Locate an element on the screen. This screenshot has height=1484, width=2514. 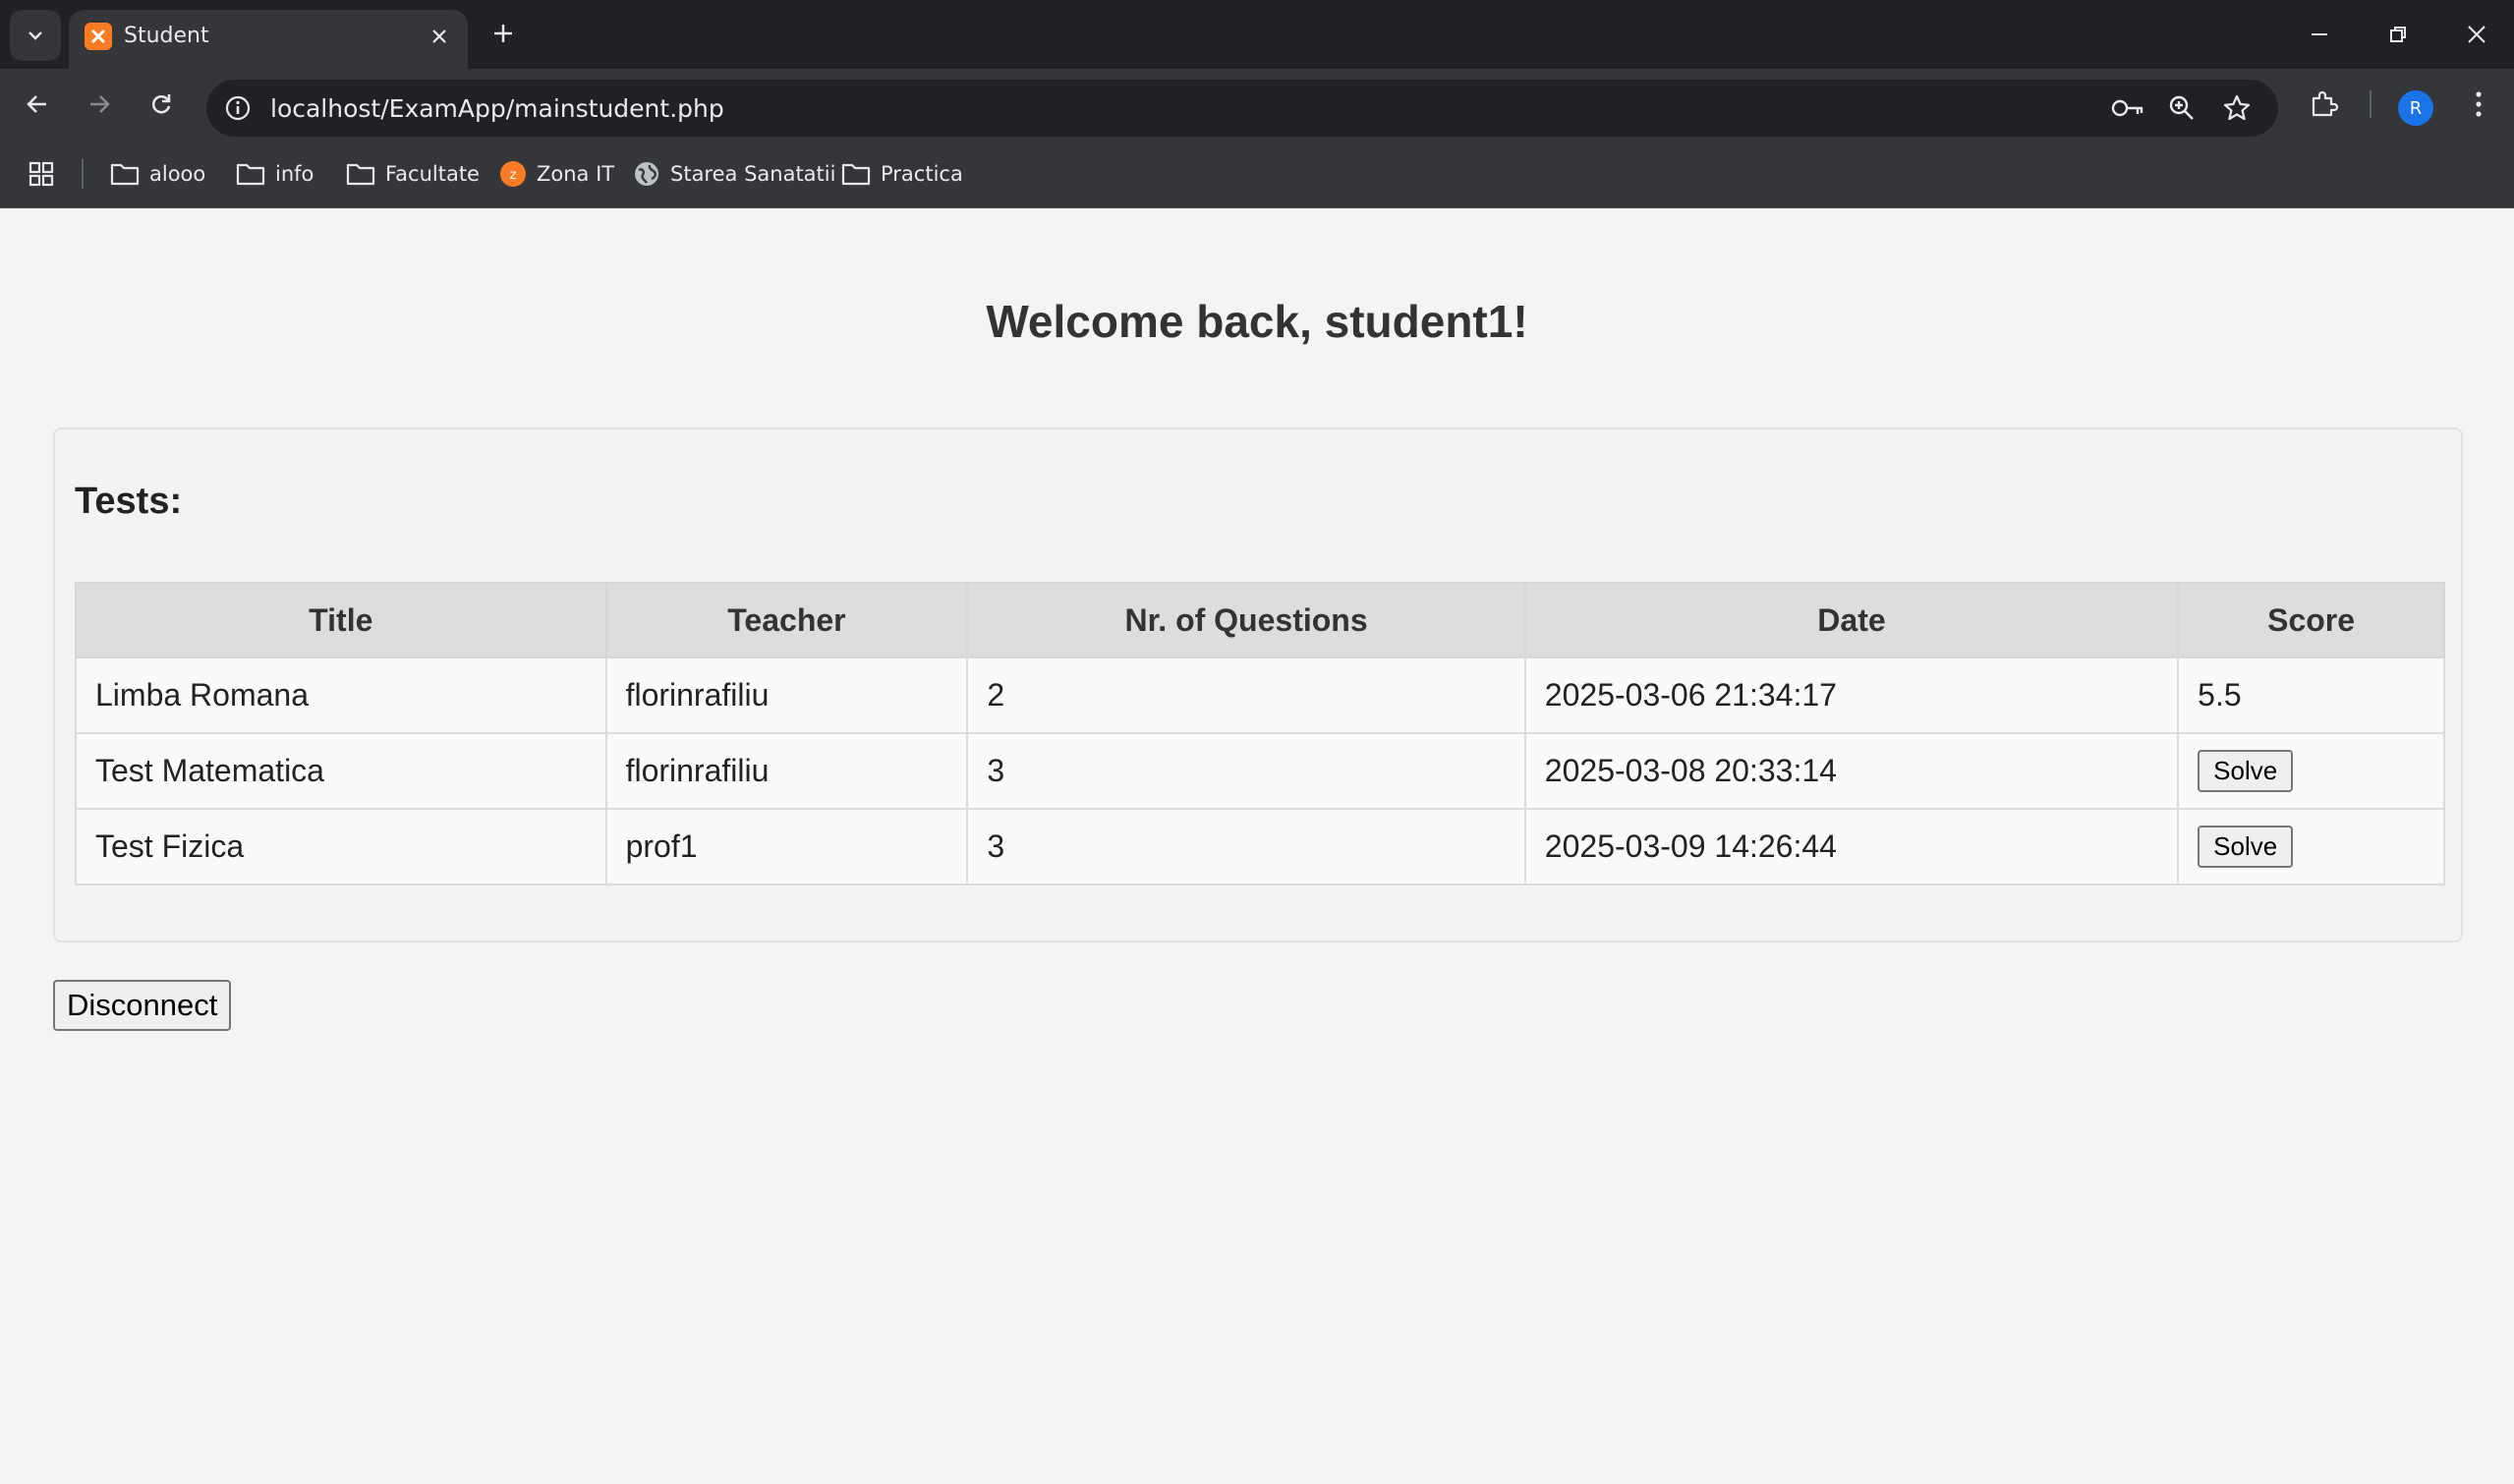
bookmark-label: Practica is located at coordinates (922, 174).